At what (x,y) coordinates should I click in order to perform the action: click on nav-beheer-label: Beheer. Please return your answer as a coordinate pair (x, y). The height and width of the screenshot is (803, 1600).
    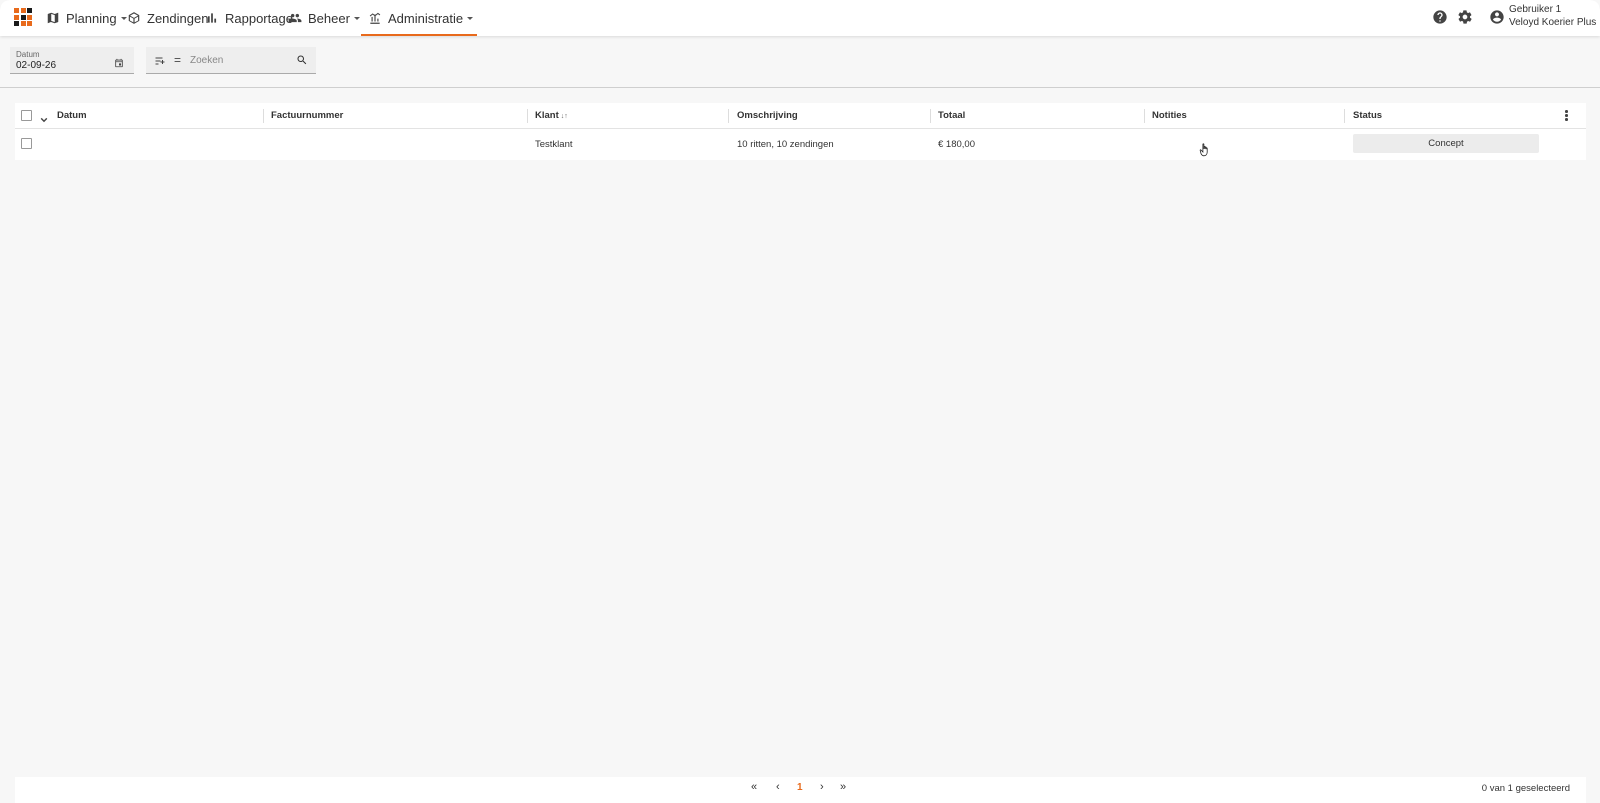
    Looking at the image, I should click on (329, 18).